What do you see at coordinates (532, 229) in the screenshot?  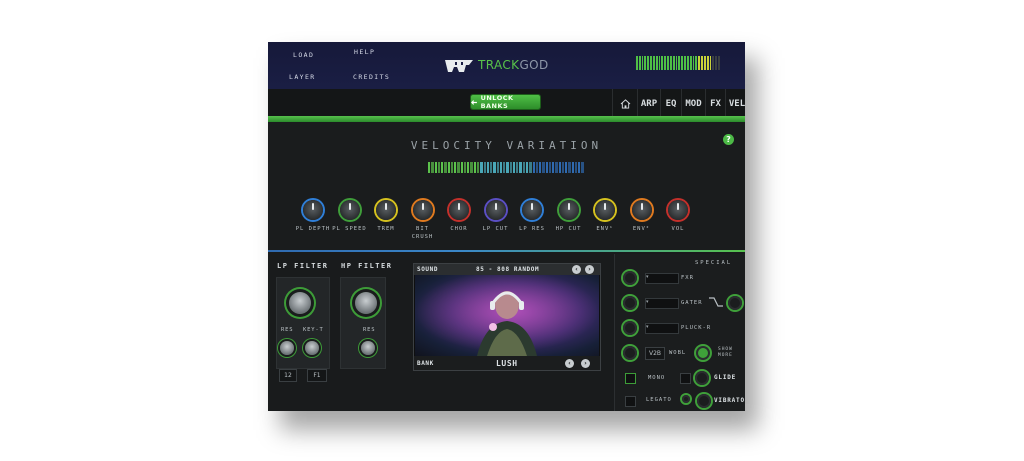 I see `knob-label: LP RES` at bounding box center [532, 229].